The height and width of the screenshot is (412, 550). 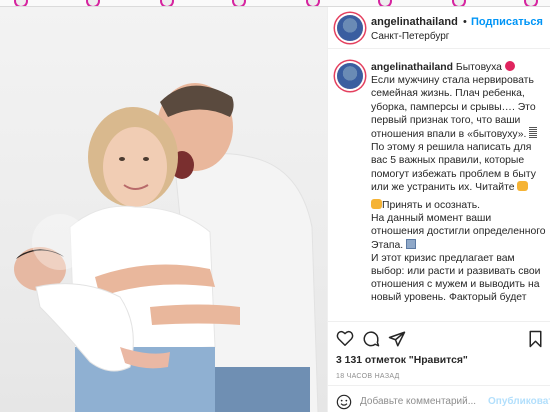 What do you see at coordinates (350, 76) in the screenshot?
I see `caption-avatar` at bounding box center [350, 76].